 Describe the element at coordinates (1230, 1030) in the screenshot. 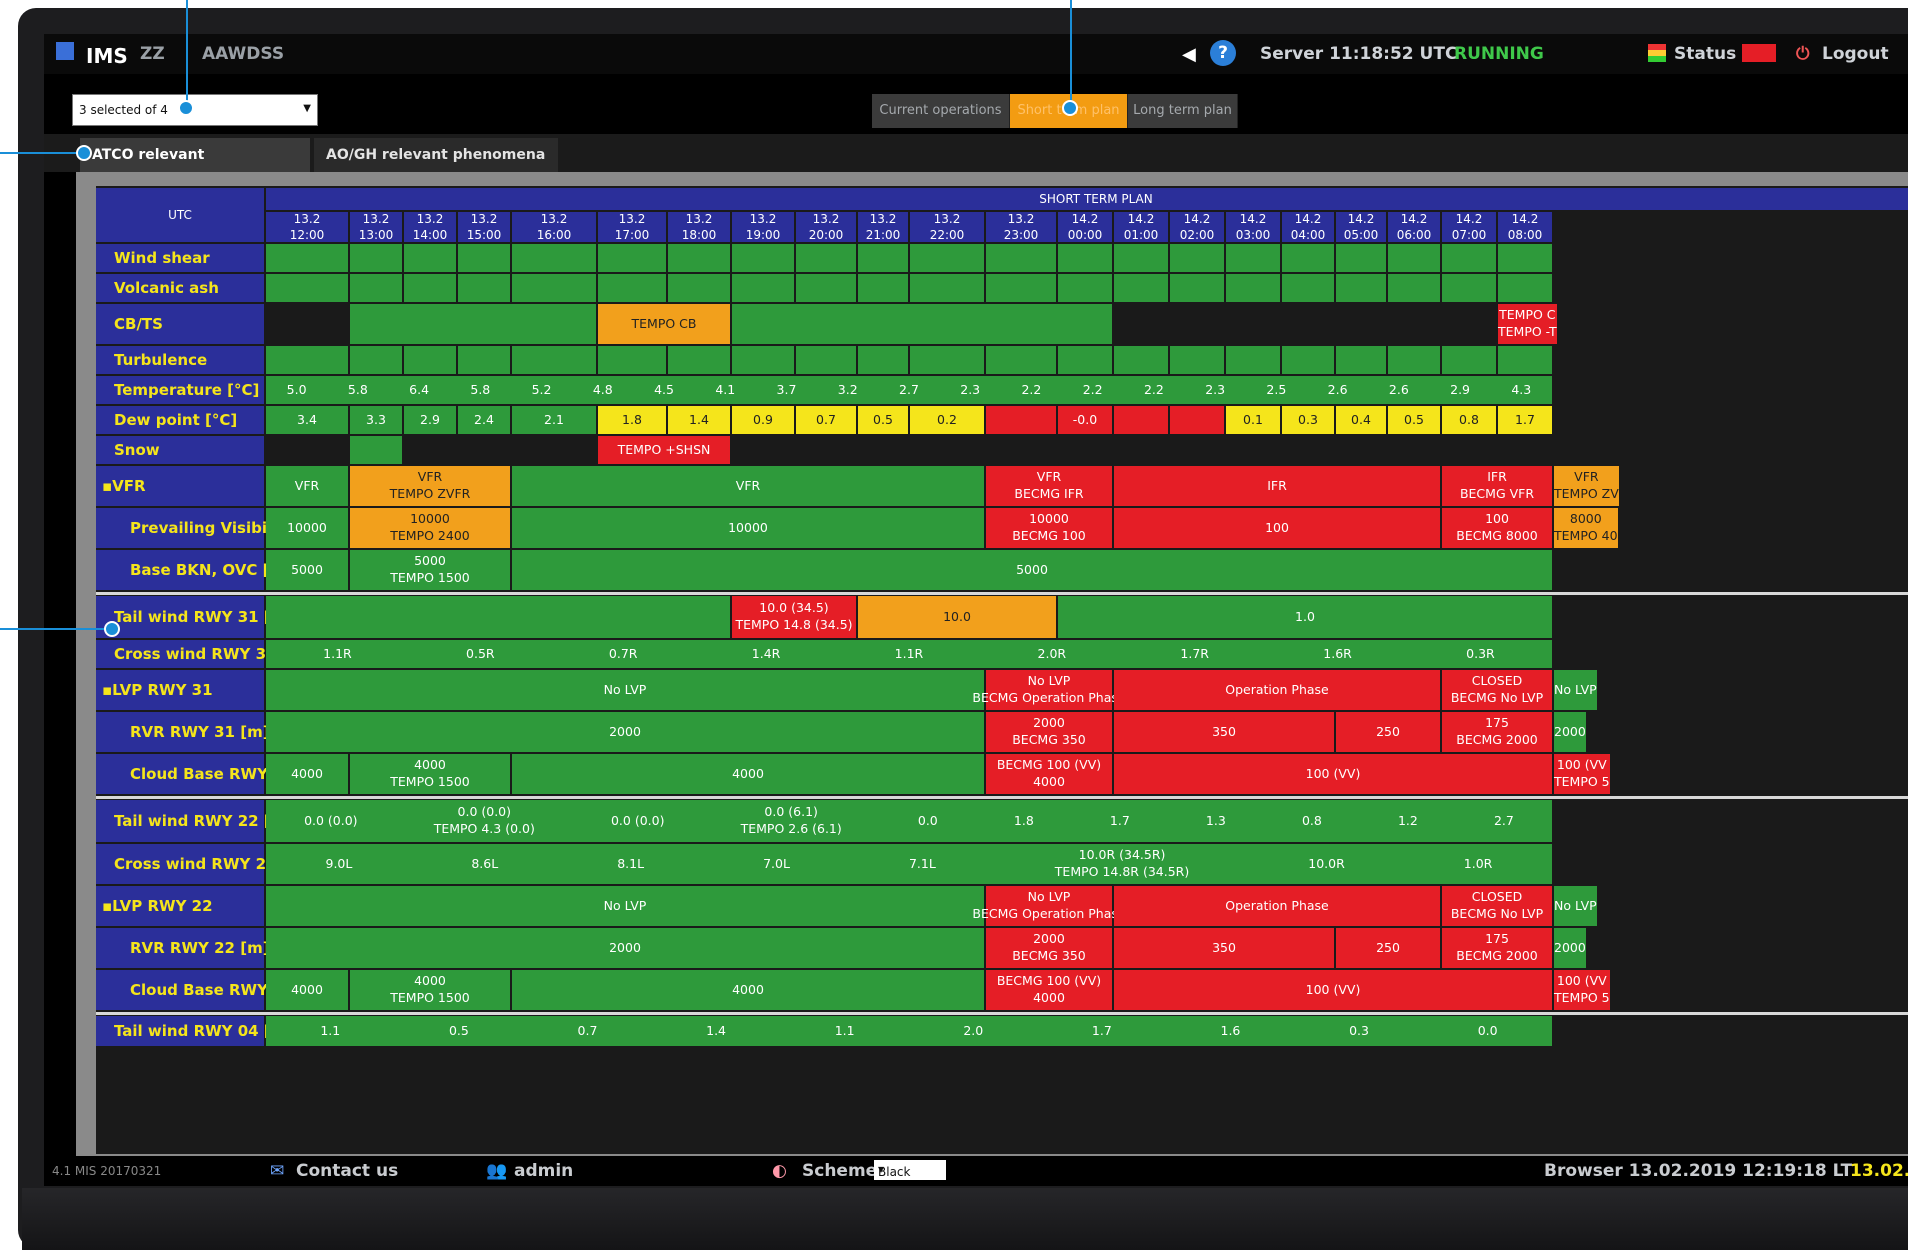

I see `cell-value: 1.6` at that location.